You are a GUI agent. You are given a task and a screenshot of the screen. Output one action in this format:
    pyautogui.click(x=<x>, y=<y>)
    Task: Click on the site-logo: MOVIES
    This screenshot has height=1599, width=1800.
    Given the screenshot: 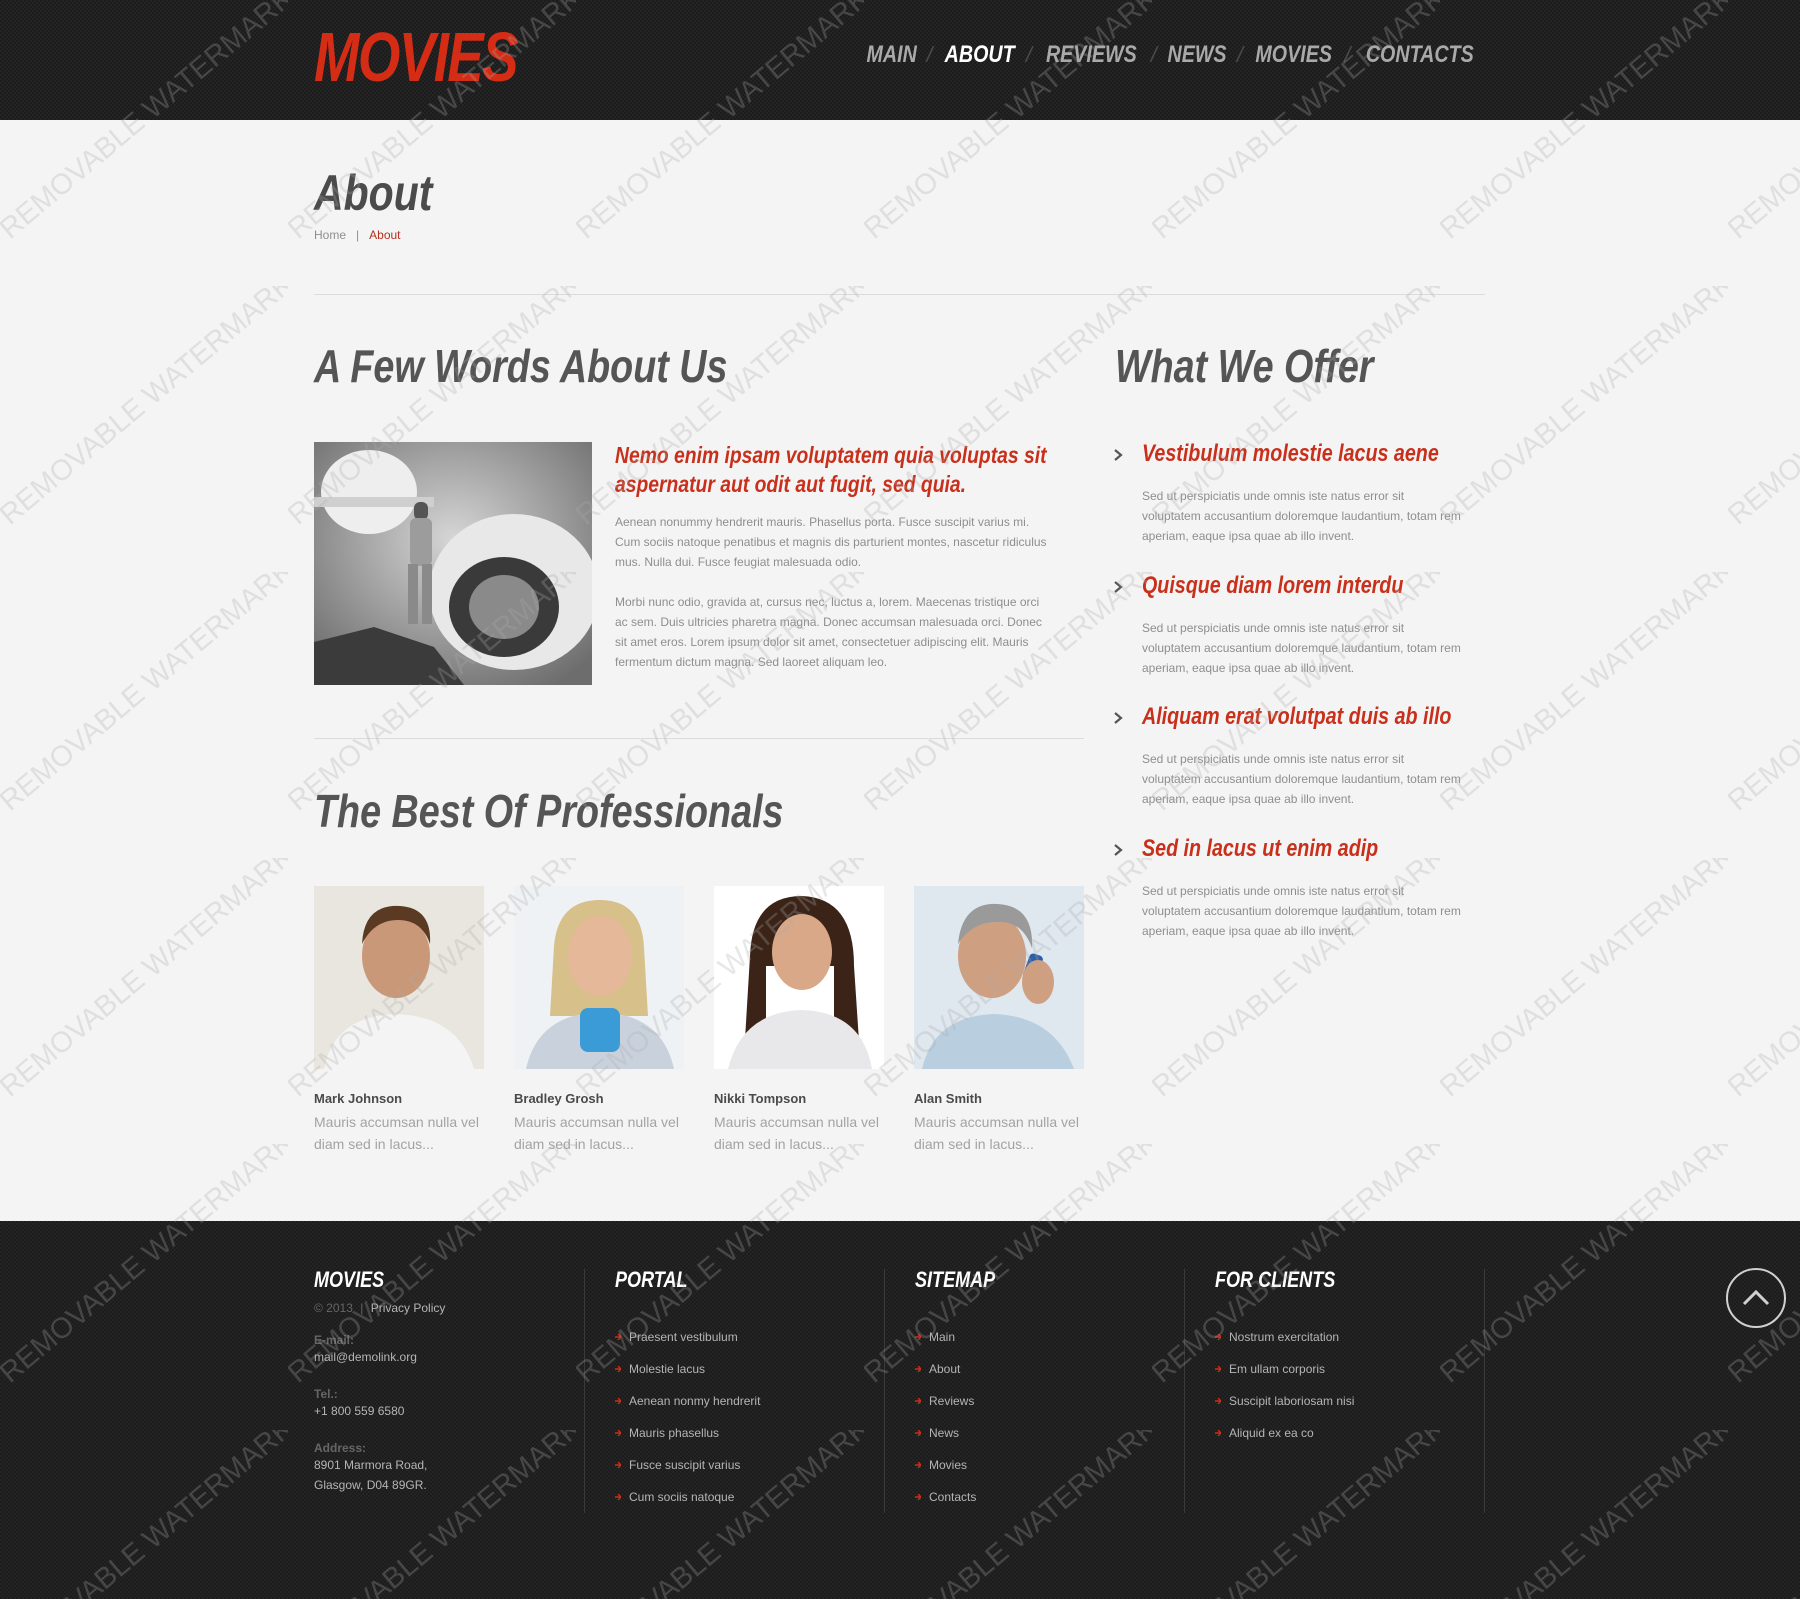 What is the action you would take?
    pyautogui.click(x=416, y=57)
    